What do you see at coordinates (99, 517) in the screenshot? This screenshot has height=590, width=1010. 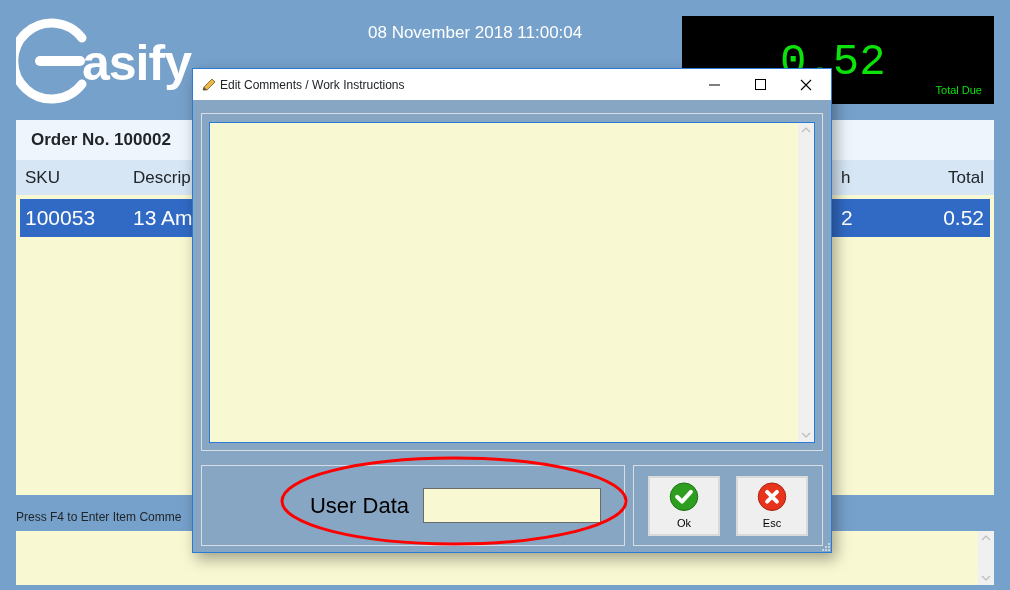 I see `status-text: Press F4 to Enter Item Comme` at bounding box center [99, 517].